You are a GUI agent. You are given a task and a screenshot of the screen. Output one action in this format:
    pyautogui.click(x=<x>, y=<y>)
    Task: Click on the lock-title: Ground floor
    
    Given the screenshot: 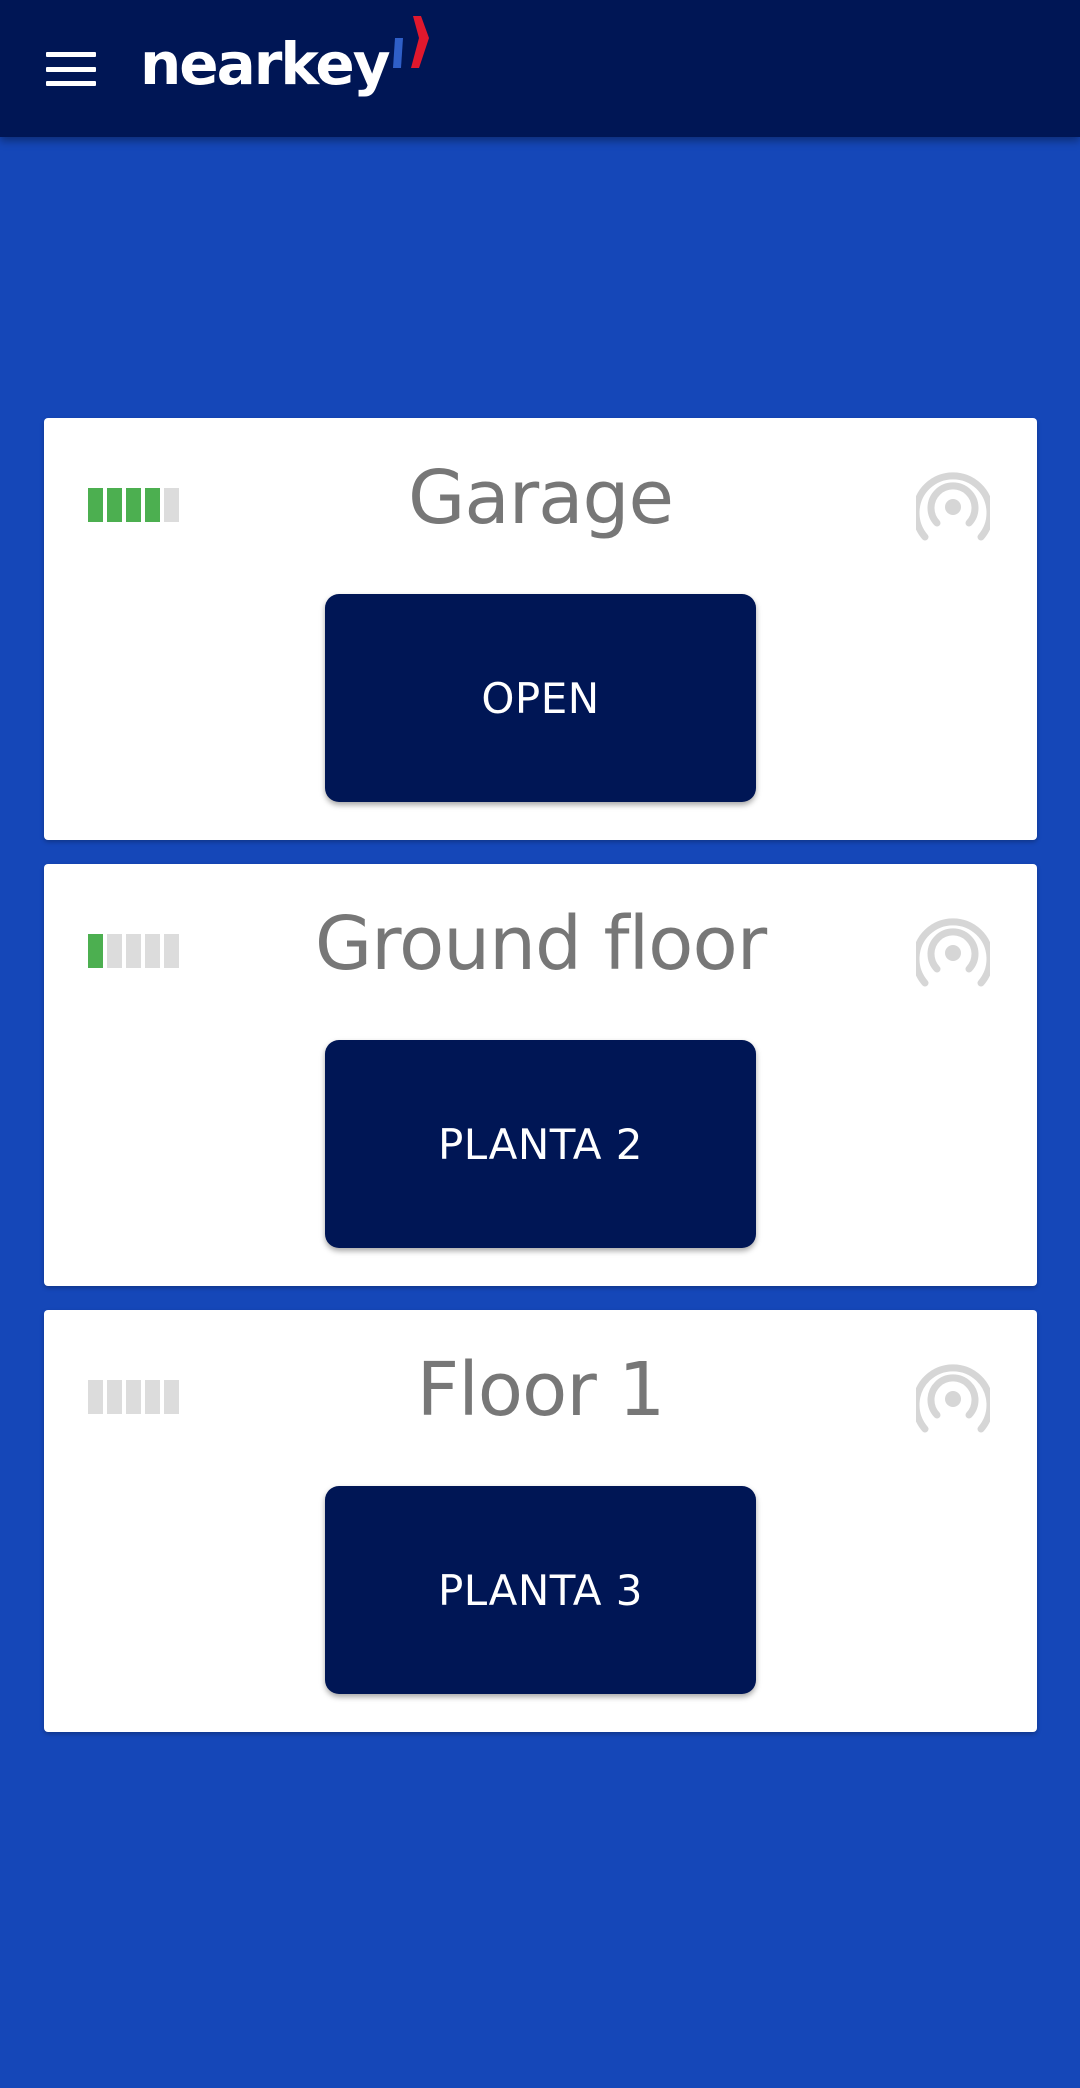 What is the action you would take?
    pyautogui.click(x=540, y=944)
    